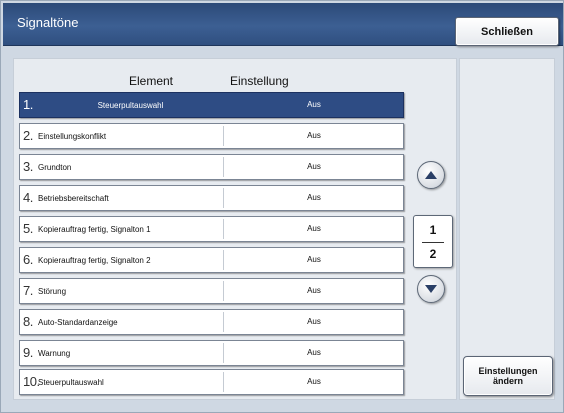 The image size is (564, 413). What do you see at coordinates (211, 198) in the screenshot?
I see `list-item: 4. Betriebsbereitschaft Aus` at bounding box center [211, 198].